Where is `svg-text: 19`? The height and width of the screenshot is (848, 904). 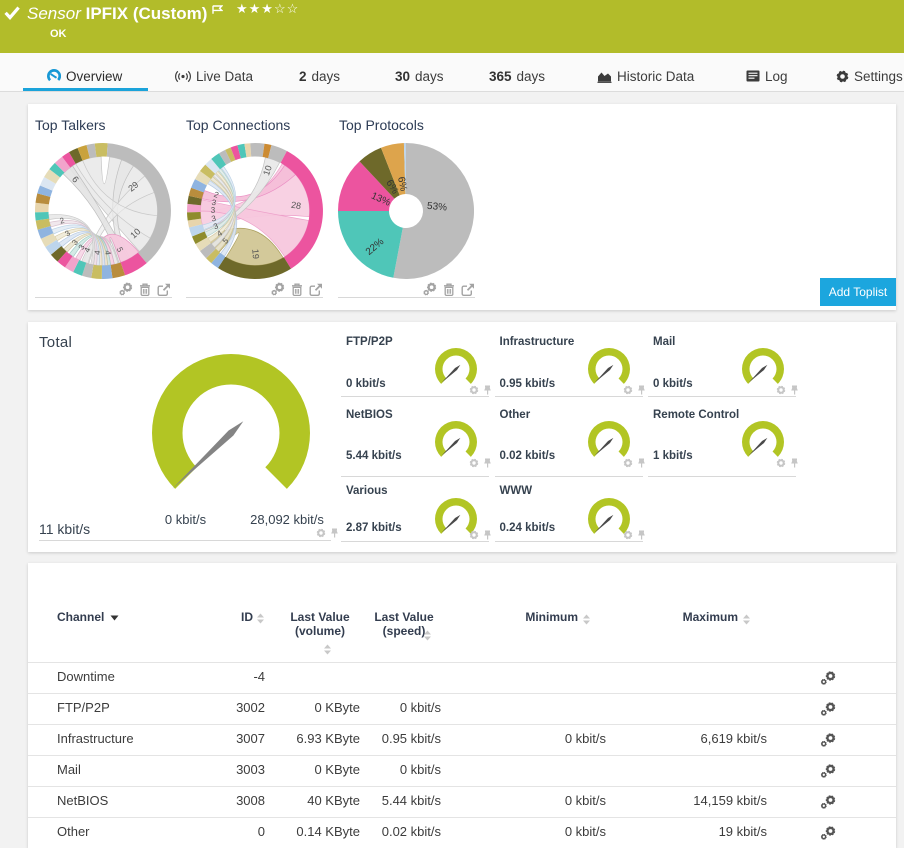 svg-text: 19 is located at coordinates (255, 254).